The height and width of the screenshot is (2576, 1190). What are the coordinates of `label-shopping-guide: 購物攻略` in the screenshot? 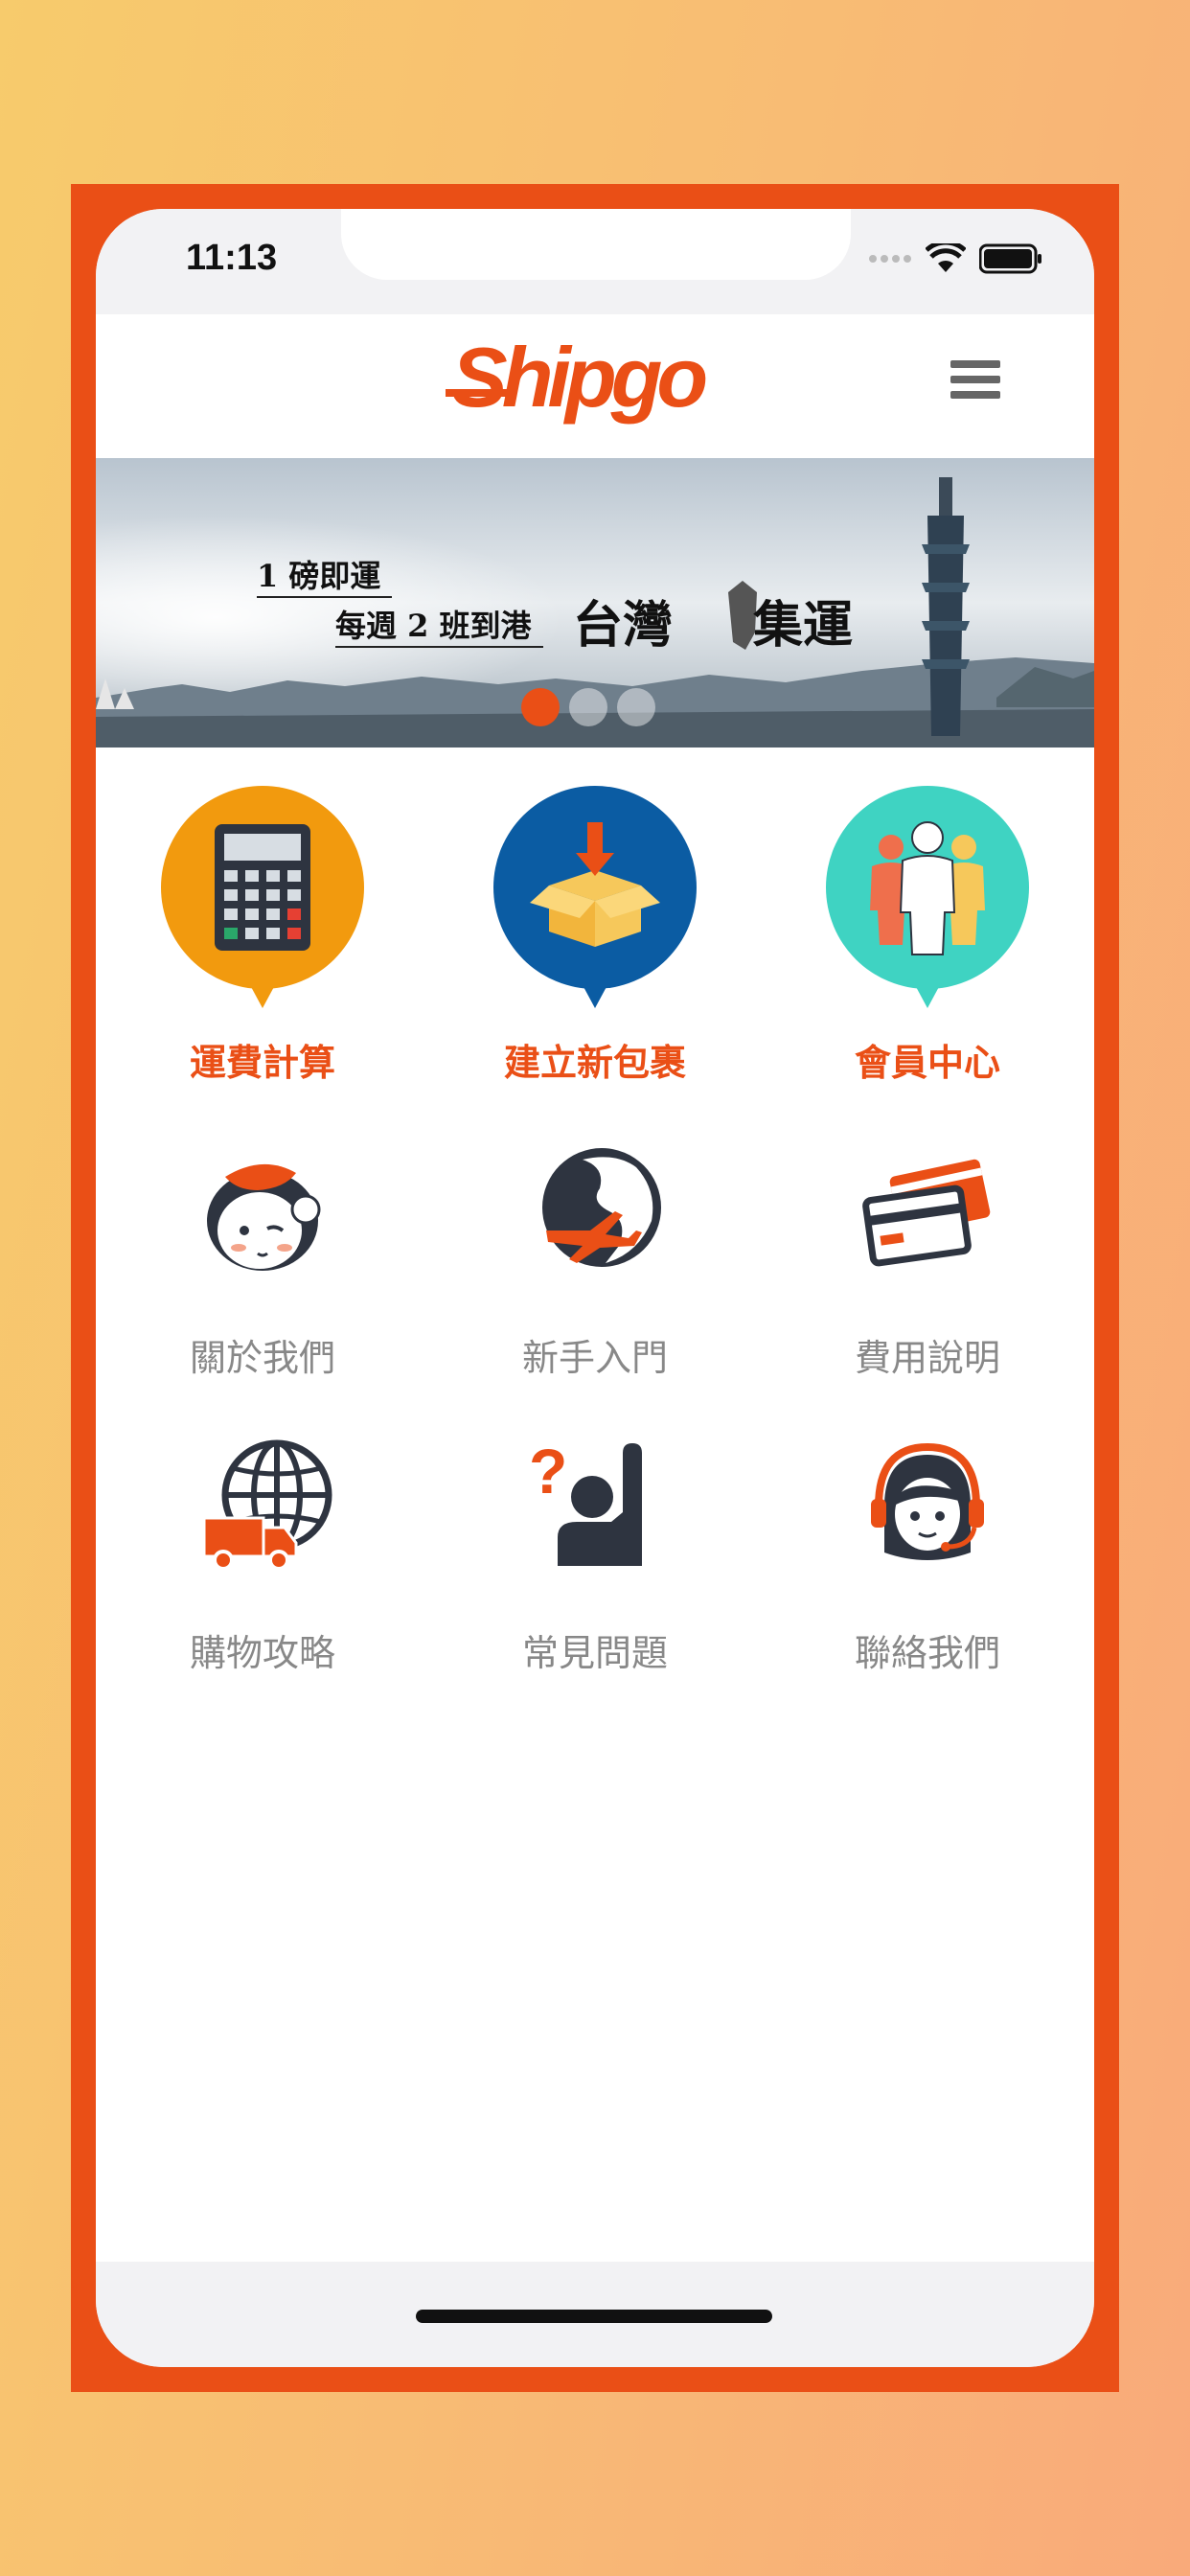 It's located at (262, 1653).